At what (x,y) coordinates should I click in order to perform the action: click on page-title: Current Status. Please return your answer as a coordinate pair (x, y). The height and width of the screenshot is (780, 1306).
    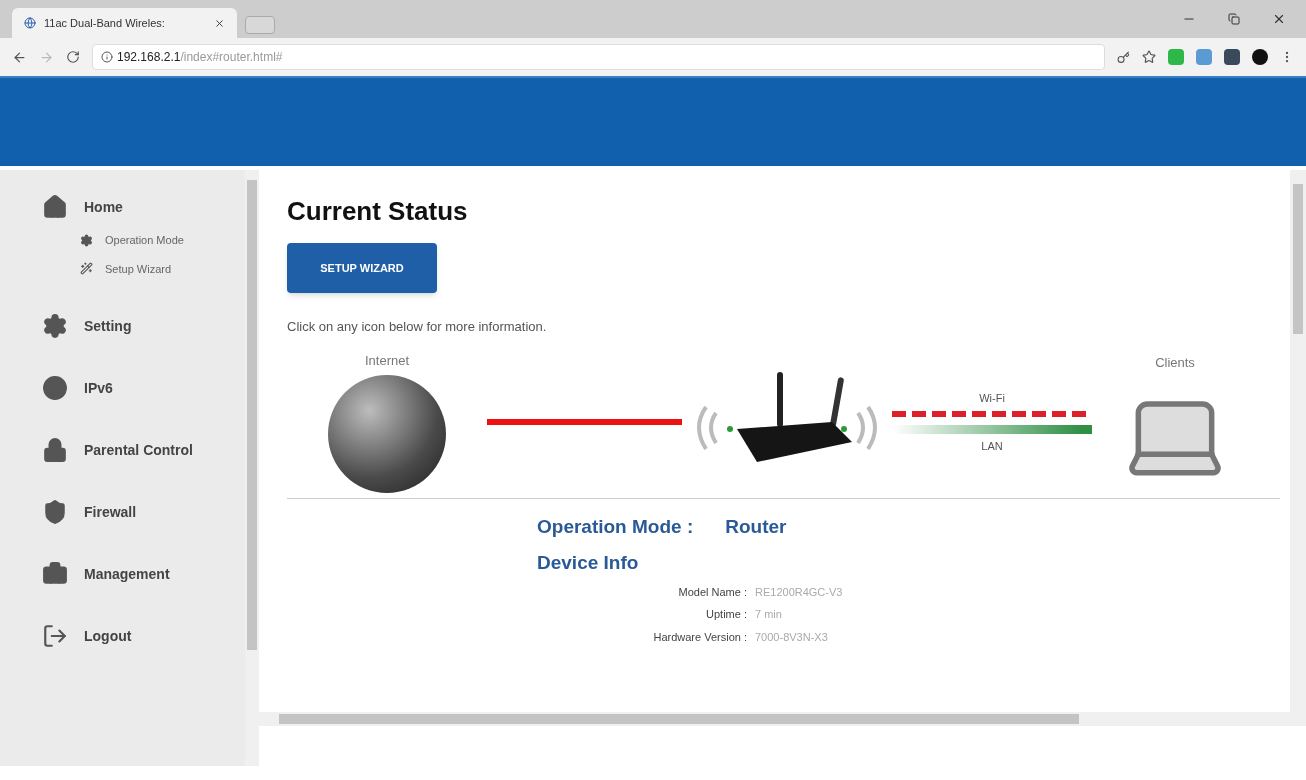
    Looking at the image, I should click on (378, 211).